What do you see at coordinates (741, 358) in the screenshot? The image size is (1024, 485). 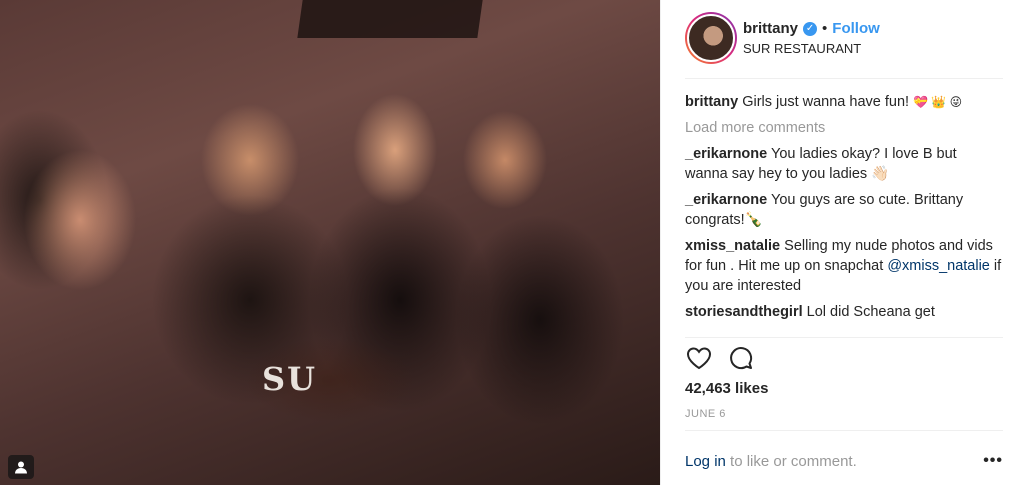 I see `comment-icon` at bounding box center [741, 358].